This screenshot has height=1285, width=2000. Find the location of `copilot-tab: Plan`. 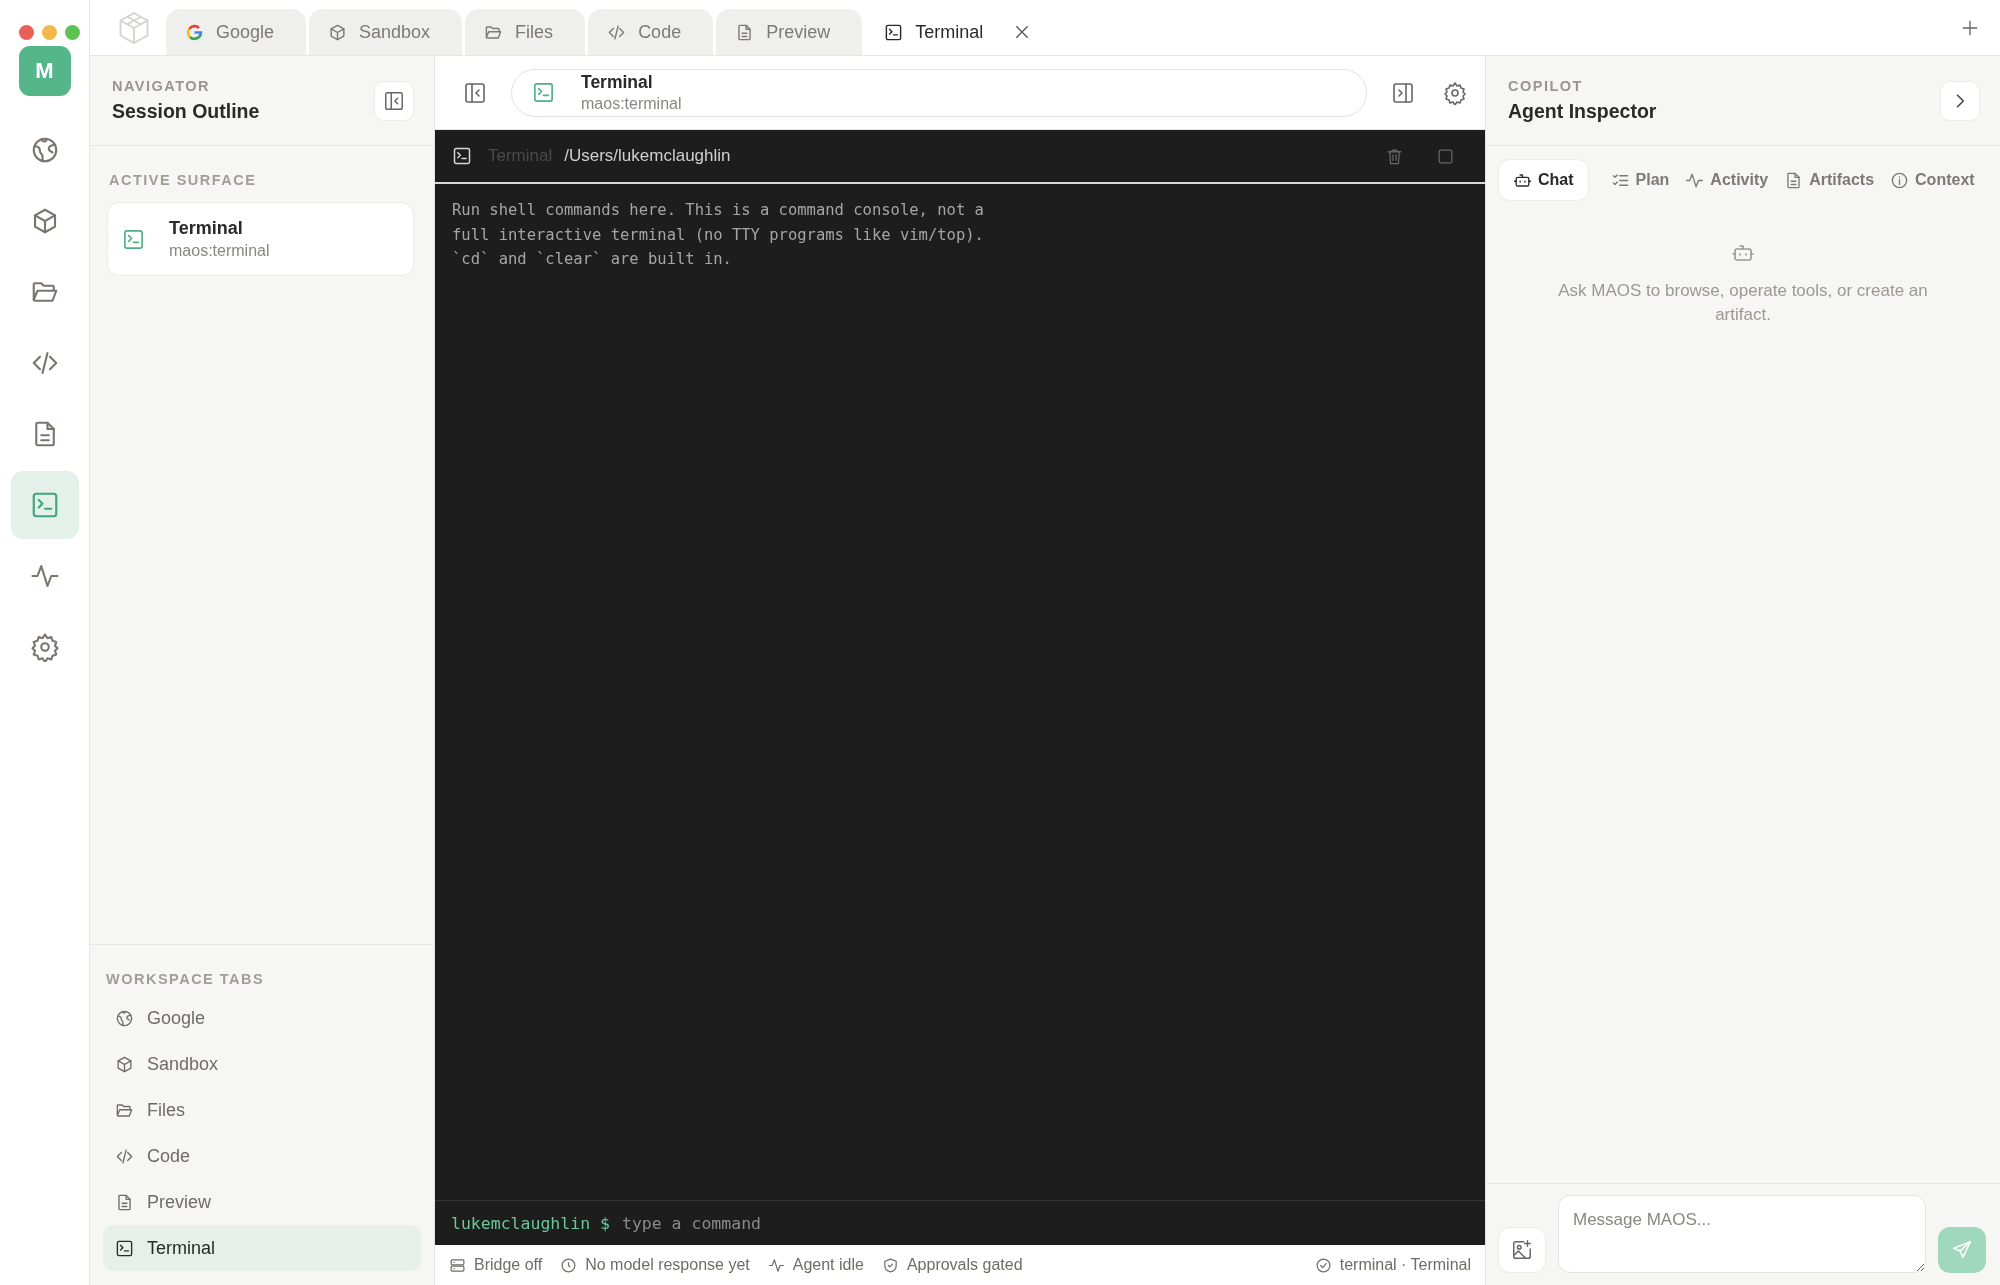

copilot-tab: Plan is located at coordinates (1640, 180).